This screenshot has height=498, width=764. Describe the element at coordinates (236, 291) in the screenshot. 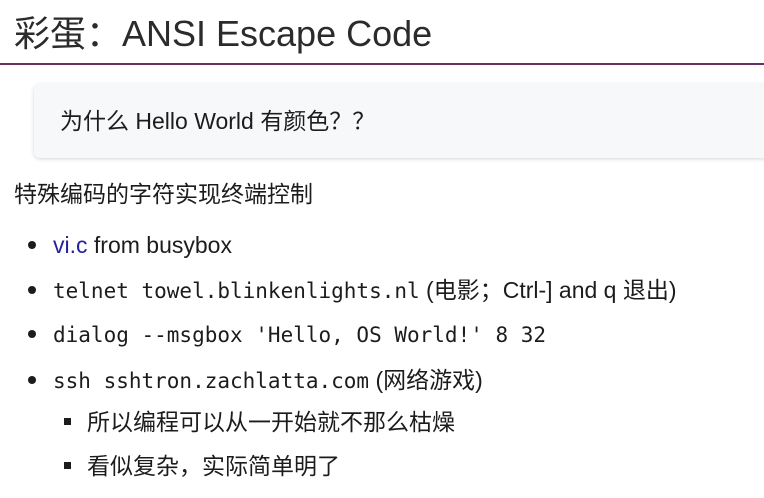

I see `code-telnet: telnet towel.blinkenlights.nl` at that location.